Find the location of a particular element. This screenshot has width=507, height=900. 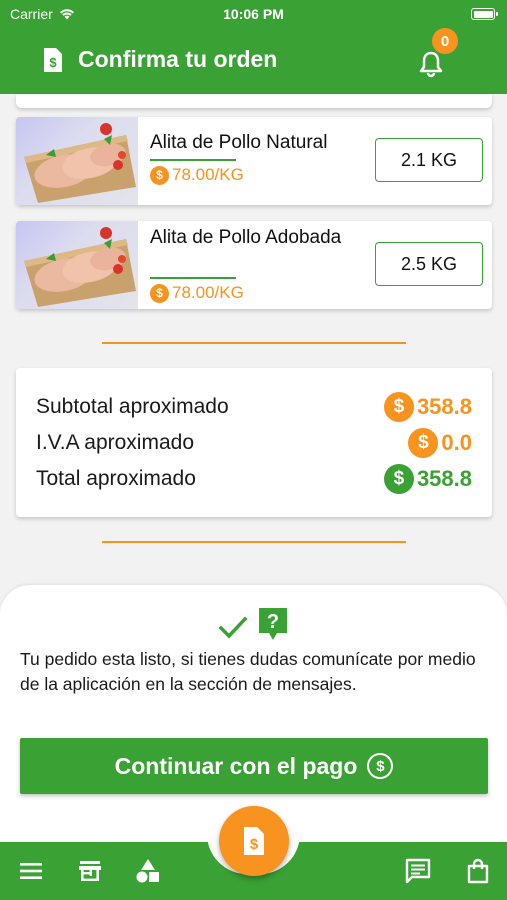

product-card: Alita de Pollo Adobada $ 78.00/KG 2.5 KG is located at coordinates (254, 265).